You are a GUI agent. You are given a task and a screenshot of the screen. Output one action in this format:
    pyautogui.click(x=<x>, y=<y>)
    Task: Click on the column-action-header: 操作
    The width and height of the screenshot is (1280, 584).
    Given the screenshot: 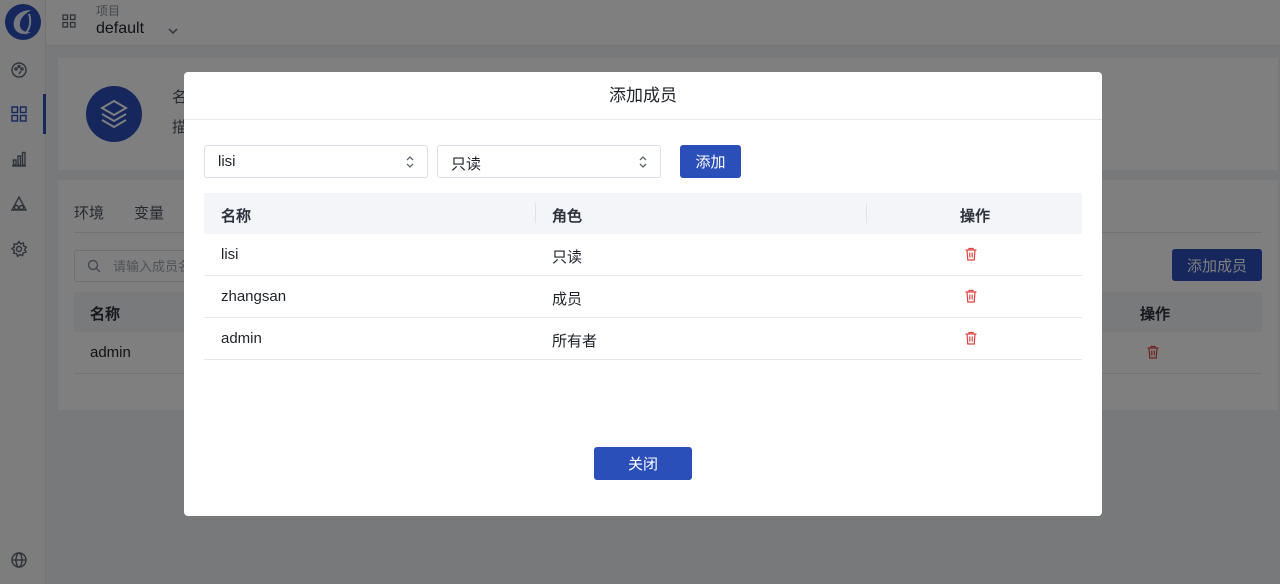 What is the action you would take?
    pyautogui.click(x=975, y=216)
    